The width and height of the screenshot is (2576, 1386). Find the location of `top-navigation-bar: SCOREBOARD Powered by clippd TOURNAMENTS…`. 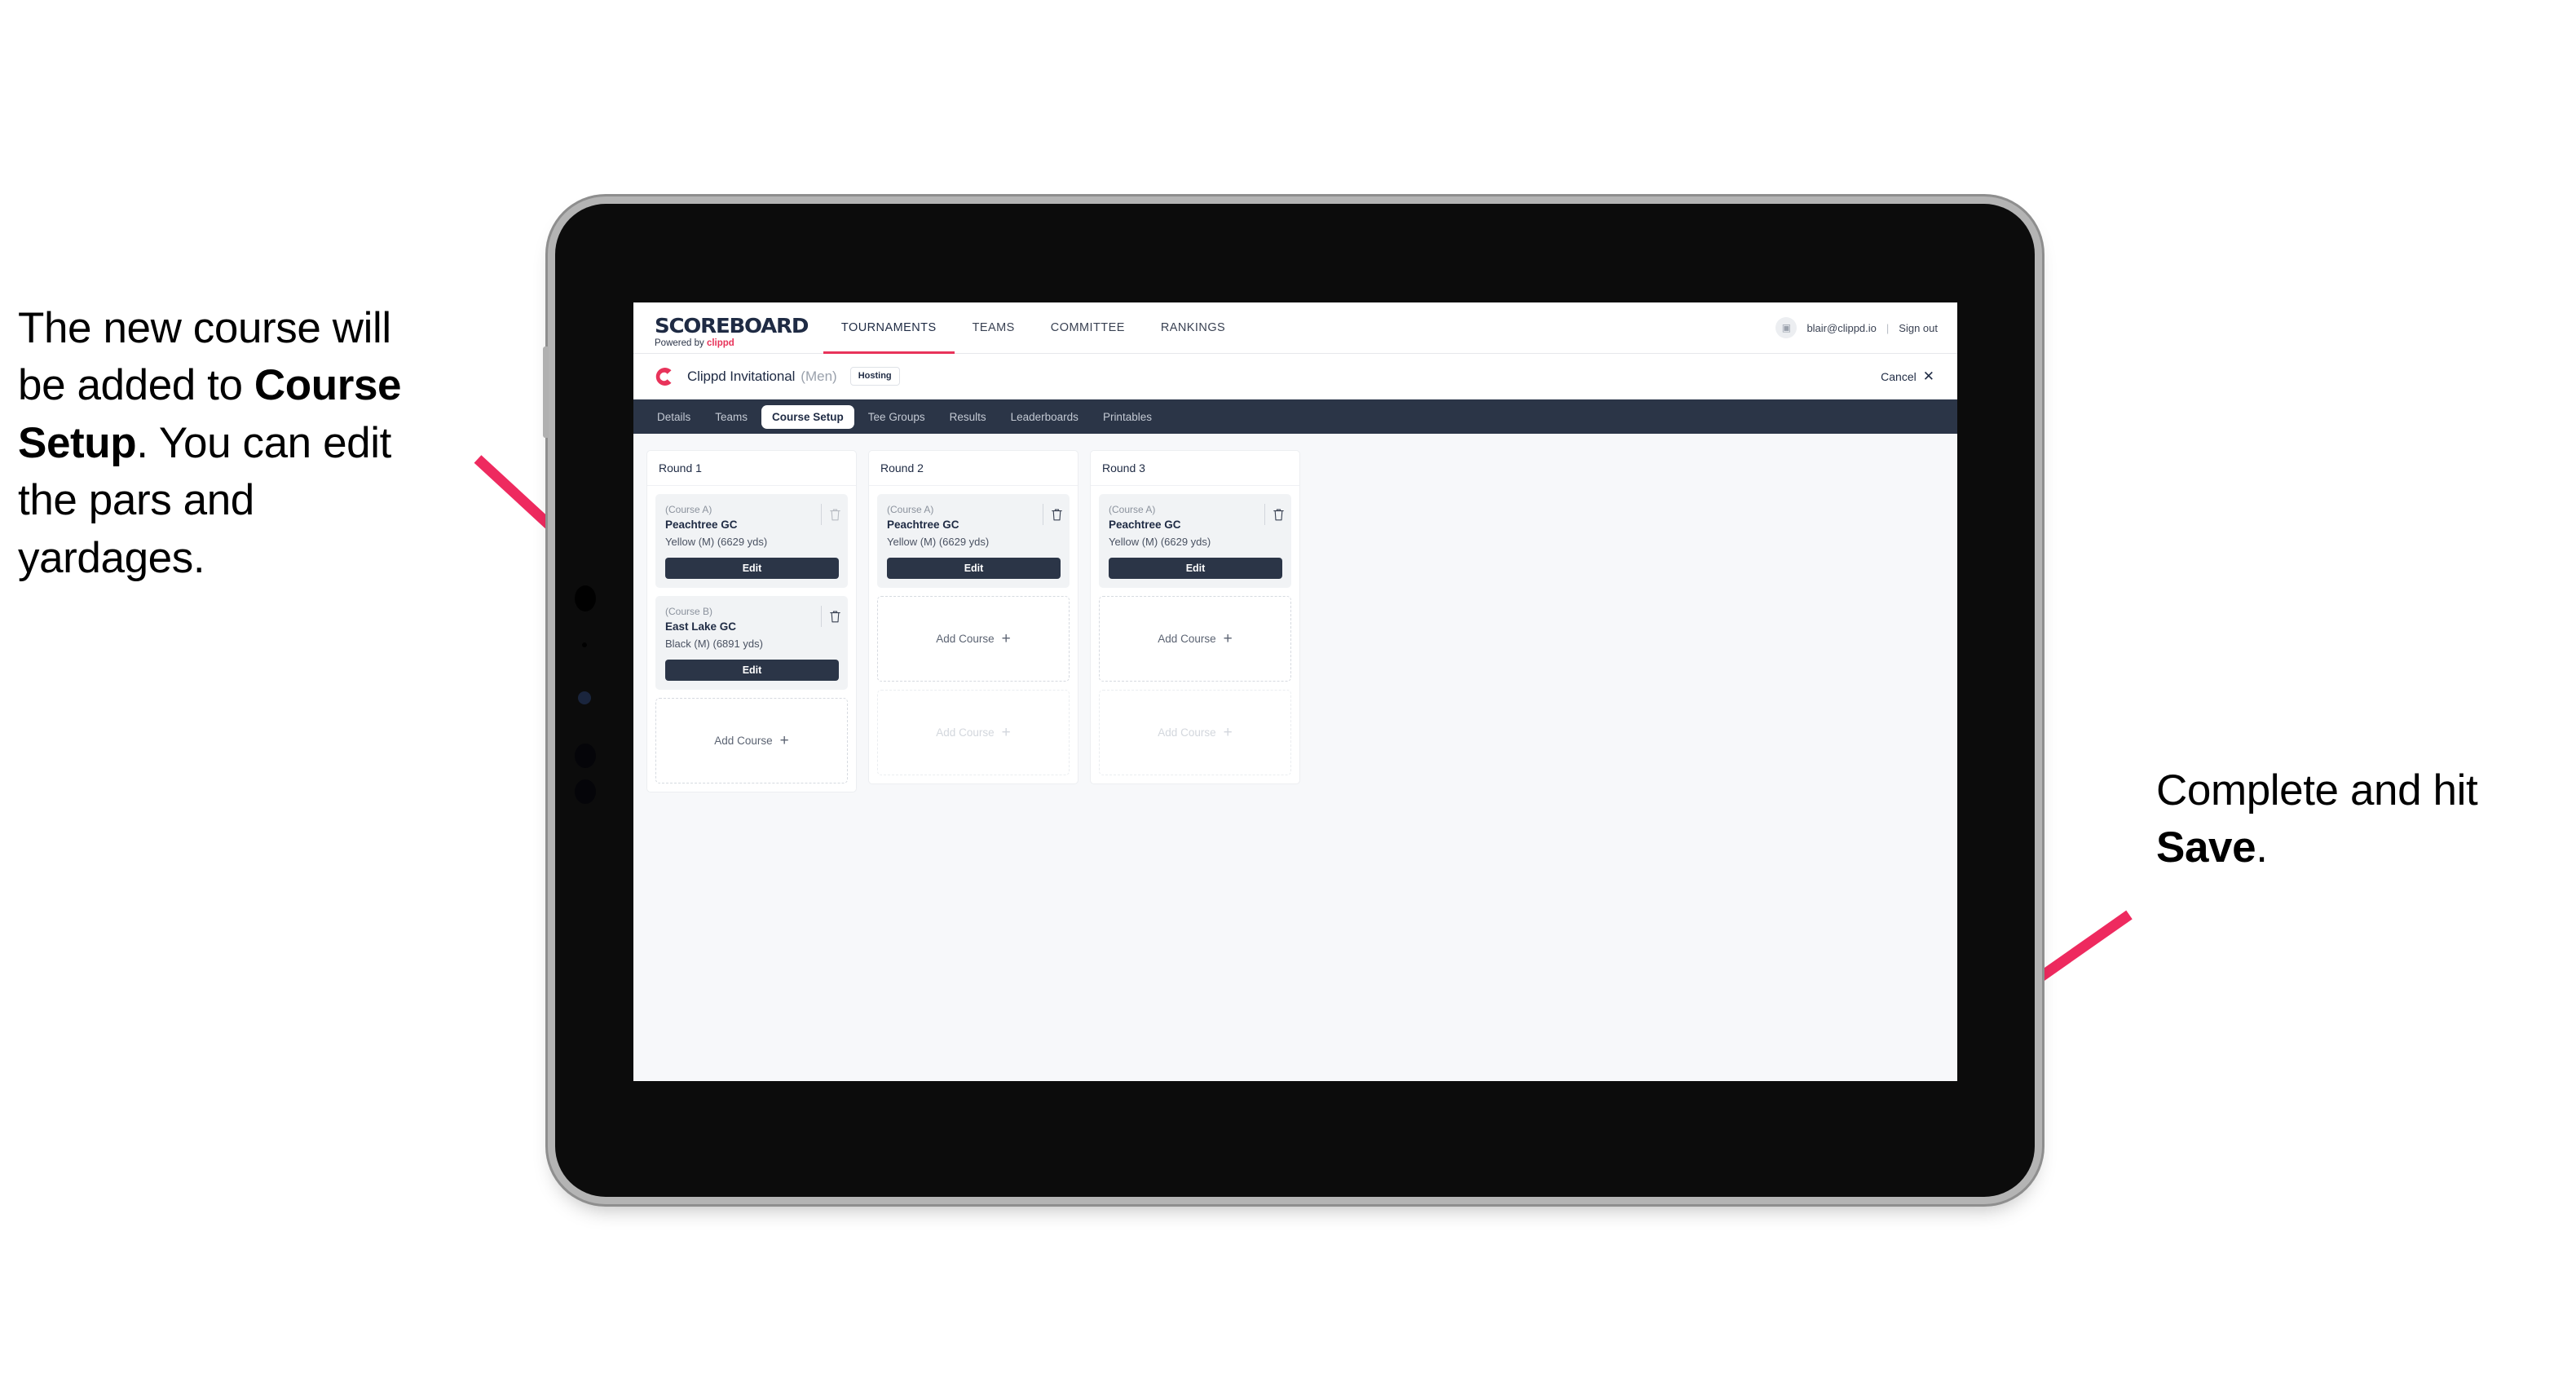

top-navigation-bar: SCOREBOARD Powered by clippd TOURNAMENTS… is located at coordinates (1295, 328).